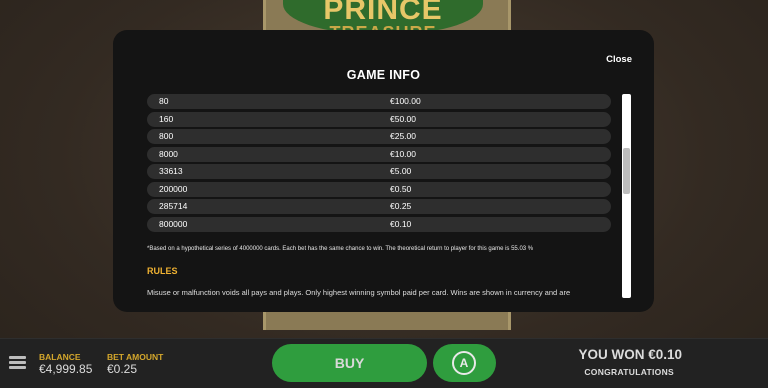 The image size is (768, 388). I want to click on modal-title: GAME INFO, so click(383, 75).